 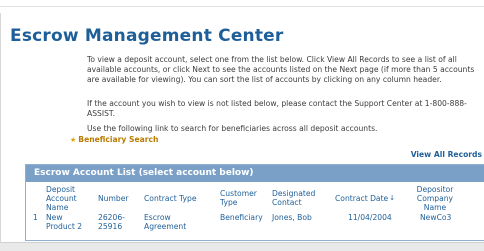 I want to click on column-header-contract-type: Contract Type, so click(x=179, y=198).